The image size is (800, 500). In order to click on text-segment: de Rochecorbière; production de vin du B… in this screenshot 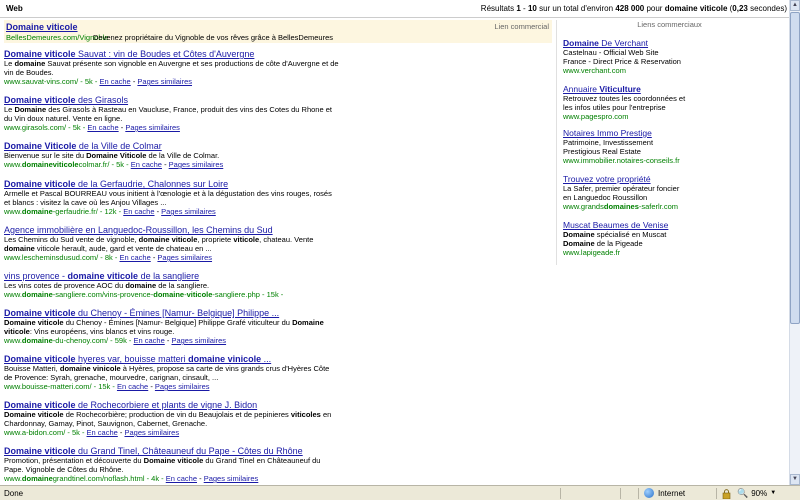, I will do `click(177, 414)`.